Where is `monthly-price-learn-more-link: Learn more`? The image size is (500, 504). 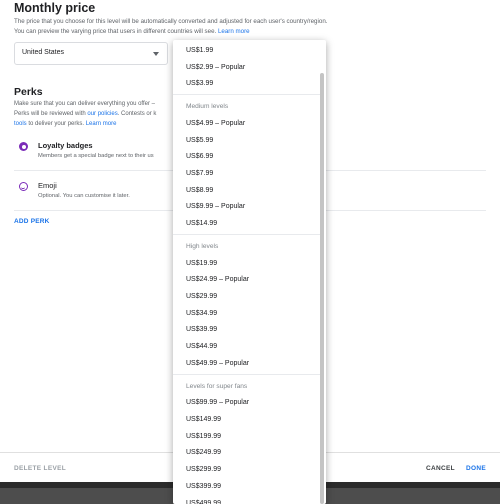
monthly-price-learn-more-link: Learn more is located at coordinates (234, 31).